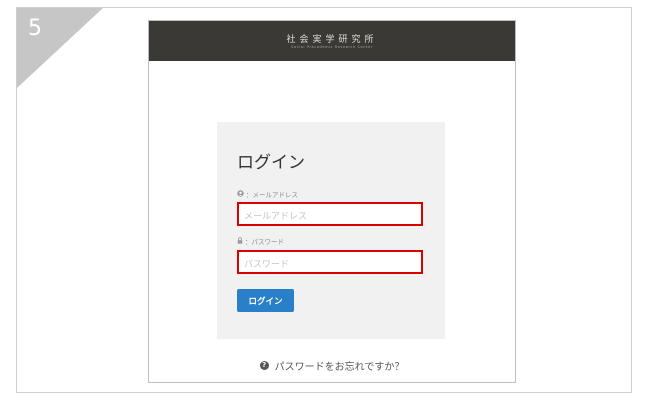 Image resolution: width=650 pixels, height=400 pixels. Describe the element at coordinates (265, 300) in the screenshot. I see `login-button: ログイン` at that location.